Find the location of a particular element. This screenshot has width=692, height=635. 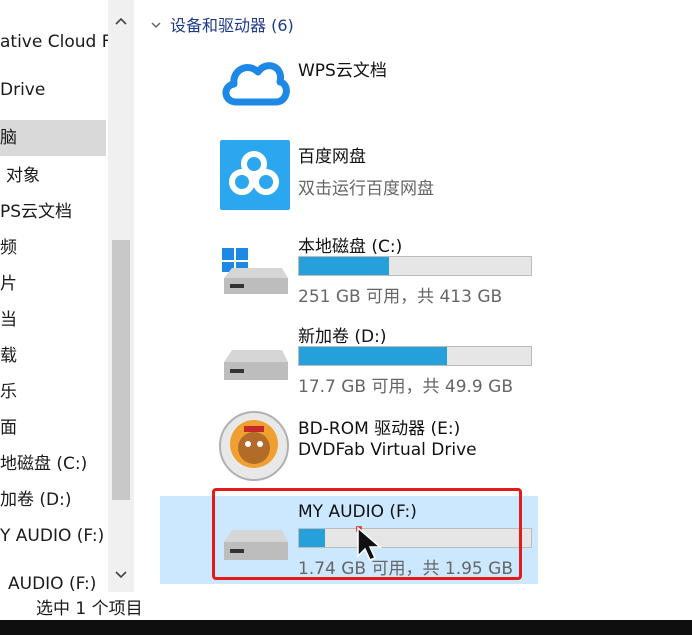

scroll-up-icon is located at coordinates (121, 22).